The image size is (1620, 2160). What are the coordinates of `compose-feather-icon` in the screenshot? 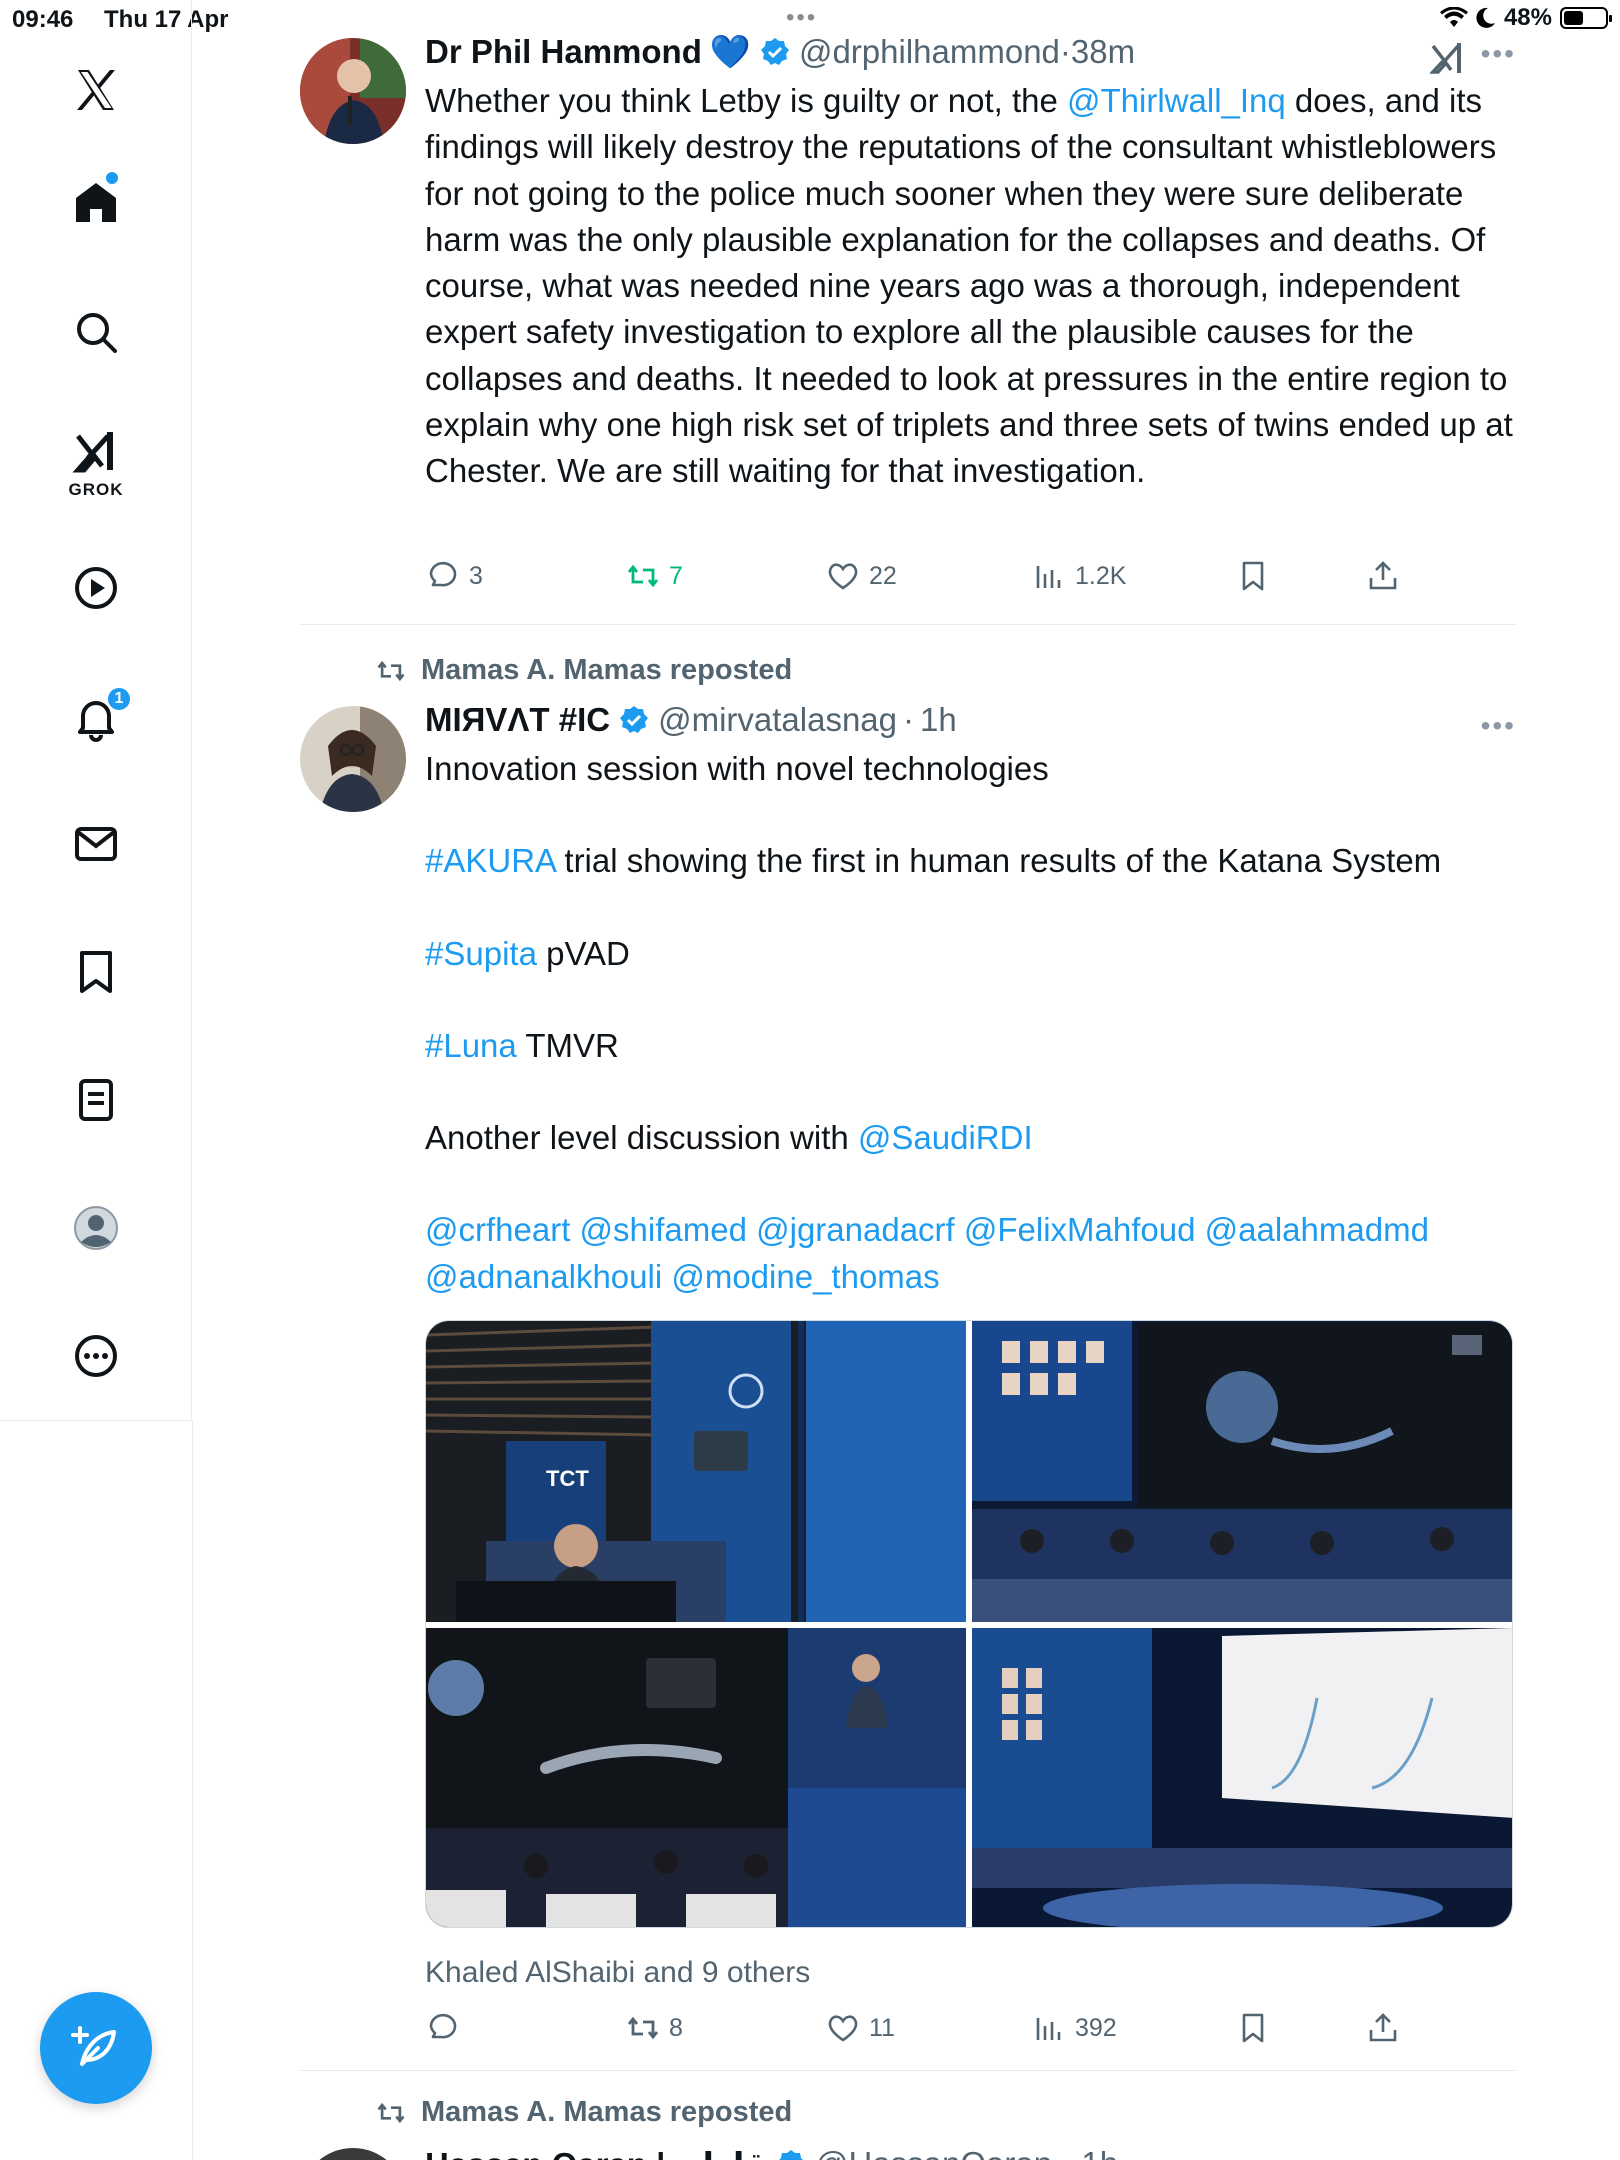 It's located at (93, 2046).